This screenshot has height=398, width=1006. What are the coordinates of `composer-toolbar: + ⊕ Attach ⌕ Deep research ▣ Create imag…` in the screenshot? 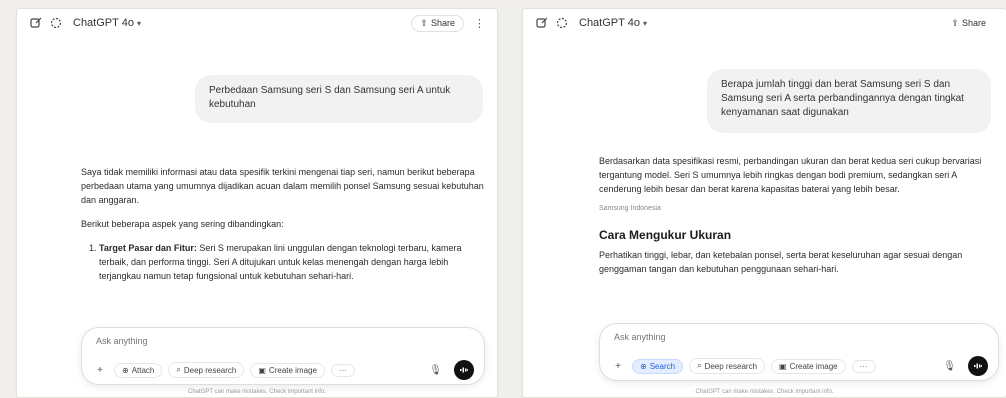 It's located at (283, 370).